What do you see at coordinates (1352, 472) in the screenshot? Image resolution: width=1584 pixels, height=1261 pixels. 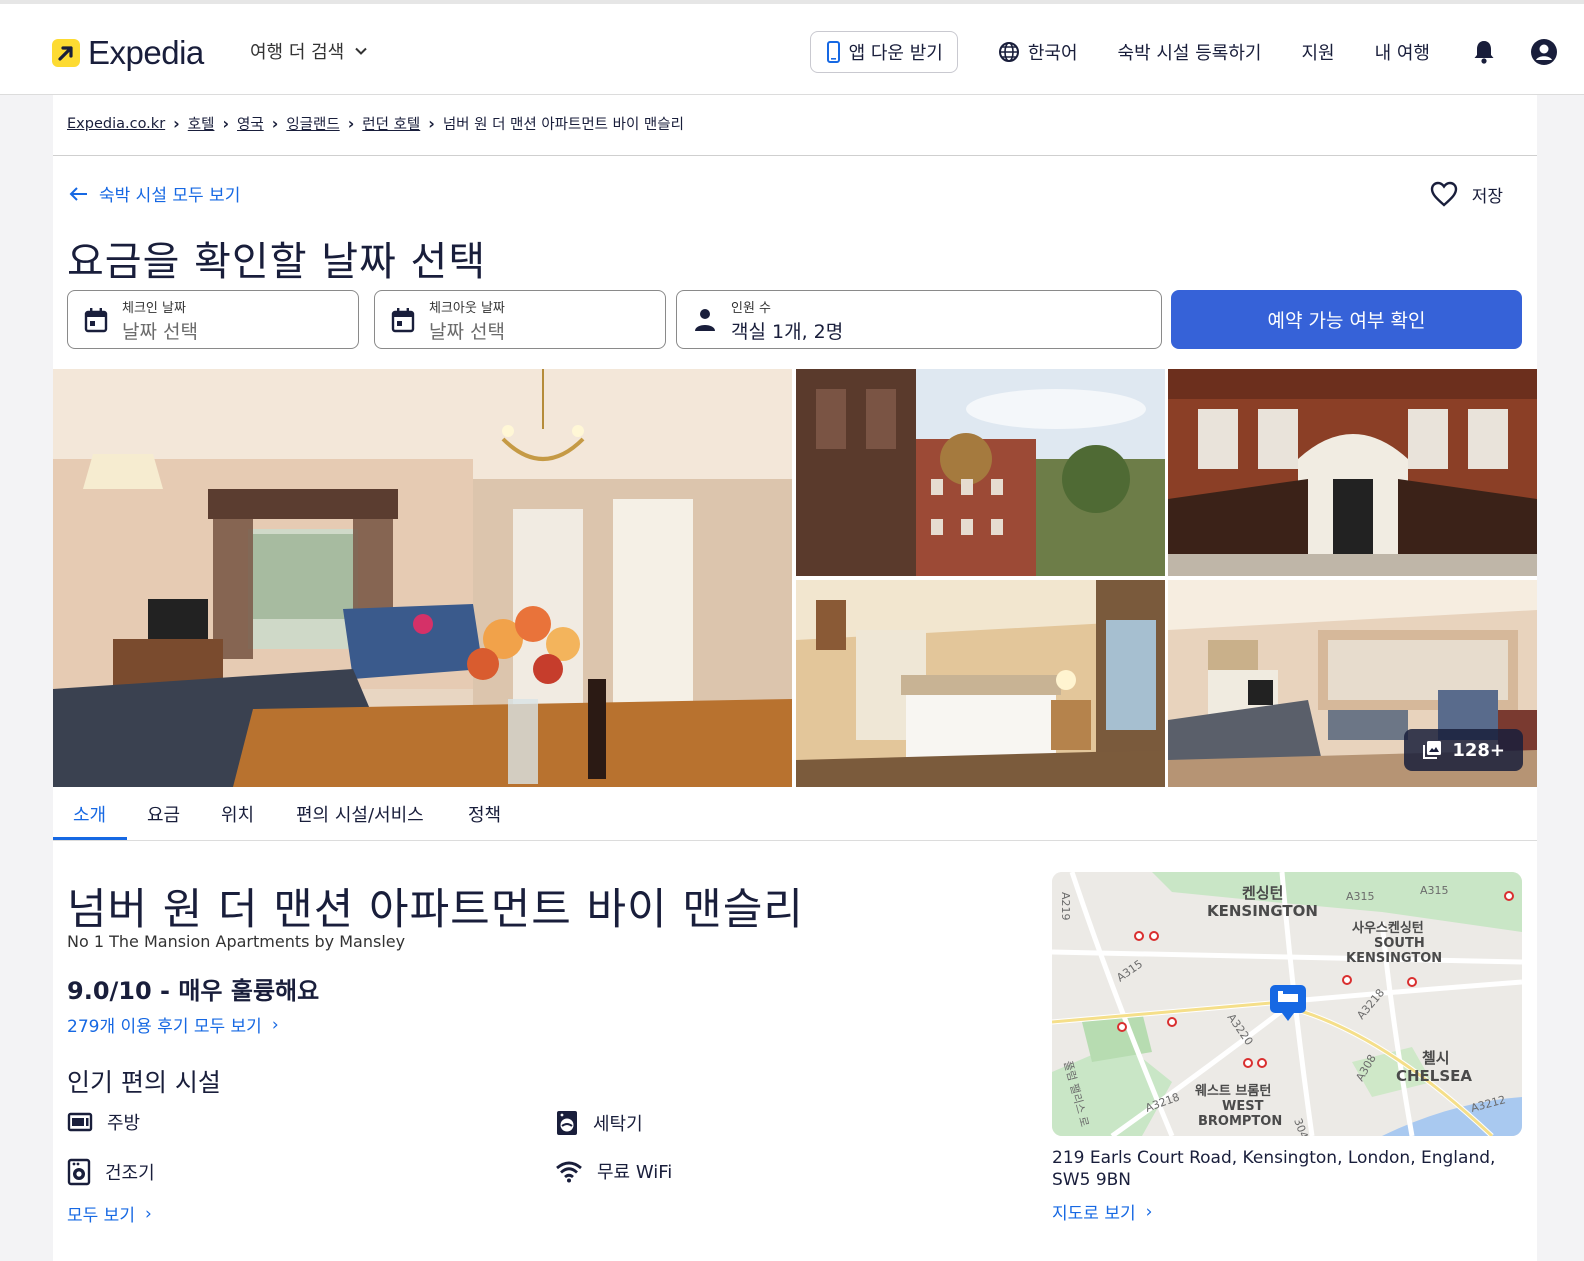 I see `photo-building-entrance` at bounding box center [1352, 472].